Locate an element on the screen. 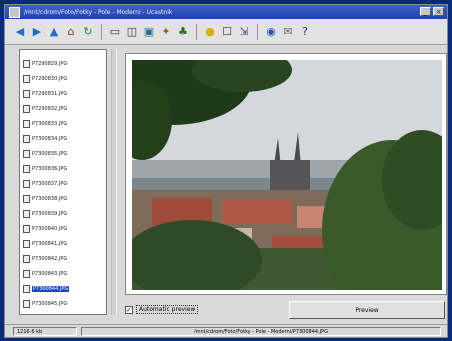 Image resolution: width=452 pixels, height=341 pixels. file-list-item: P7290829.JPG is located at coordinates (63, 63).